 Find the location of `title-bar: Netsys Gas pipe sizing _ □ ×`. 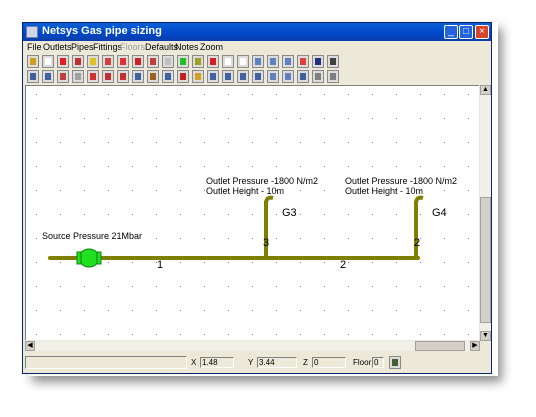

title-bar: Netsys Gas pipe sizing _ □ × is located at coordinates (257, 32).